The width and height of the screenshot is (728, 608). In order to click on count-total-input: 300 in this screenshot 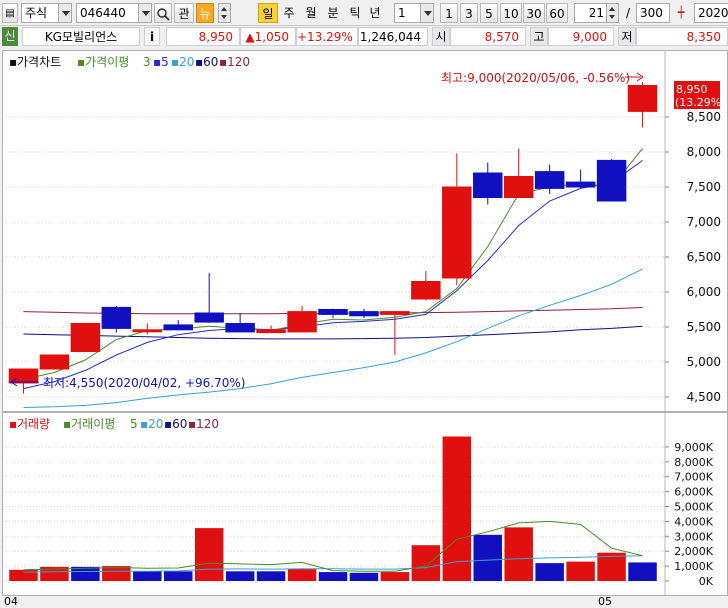, I will do `click(653, 13)`.